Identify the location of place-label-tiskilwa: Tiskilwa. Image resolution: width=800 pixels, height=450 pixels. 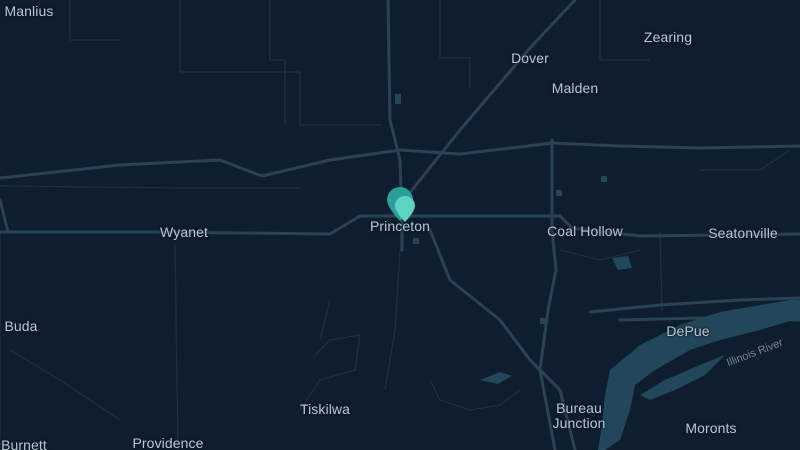
(325, 409).